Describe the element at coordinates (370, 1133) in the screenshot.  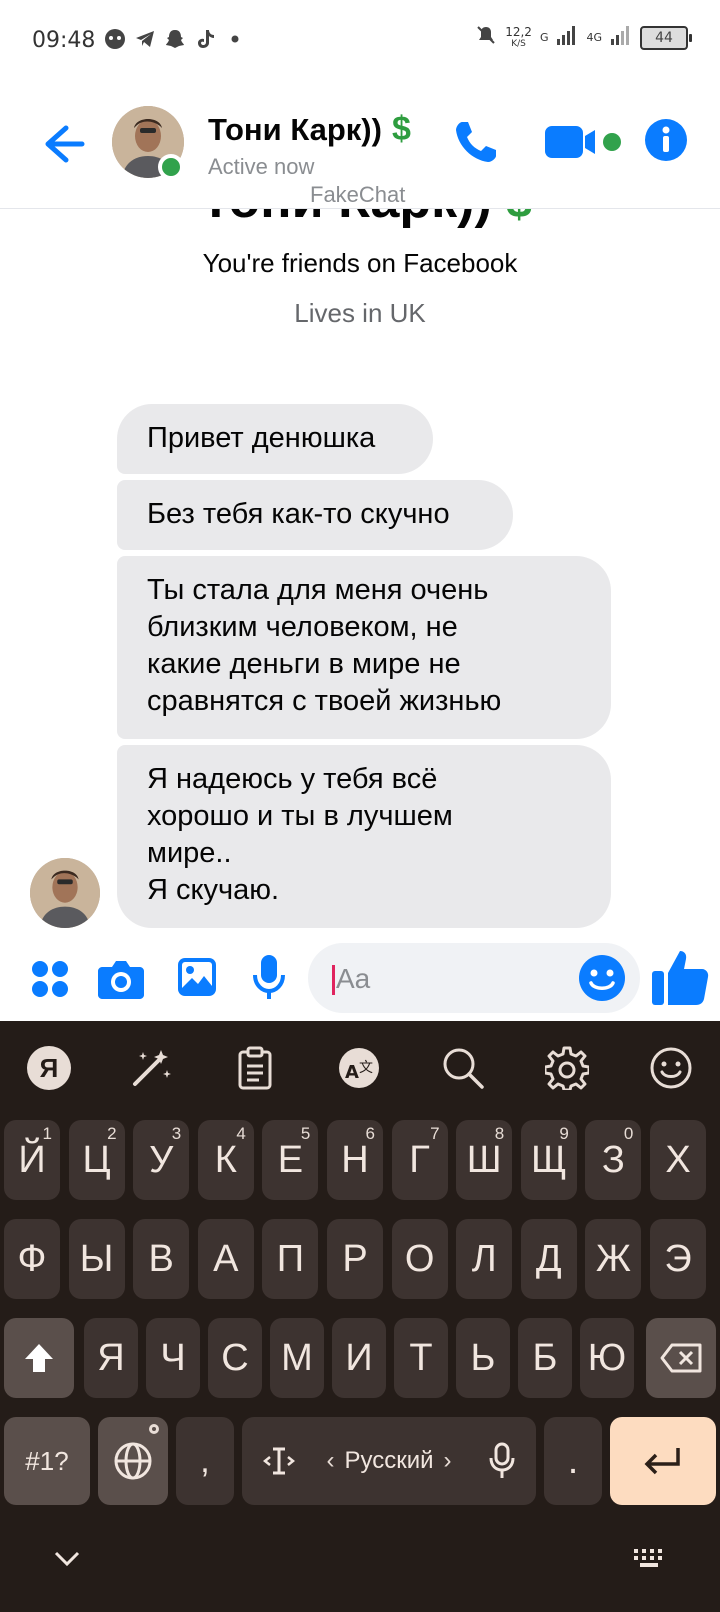
I see `key-number-hint: 6` at that location.